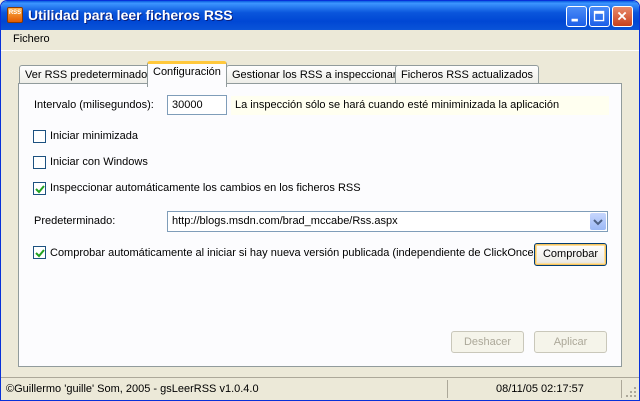 The image size is (640, 401). I want to click on interval-input: 30000, so click(197, 105).